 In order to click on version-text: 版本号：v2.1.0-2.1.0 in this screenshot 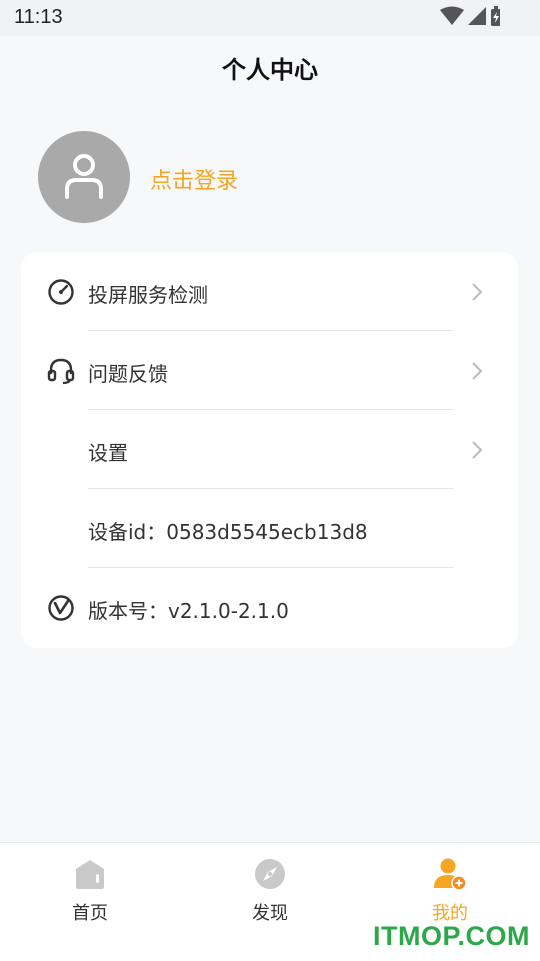, I will do `click(188, 611)`.